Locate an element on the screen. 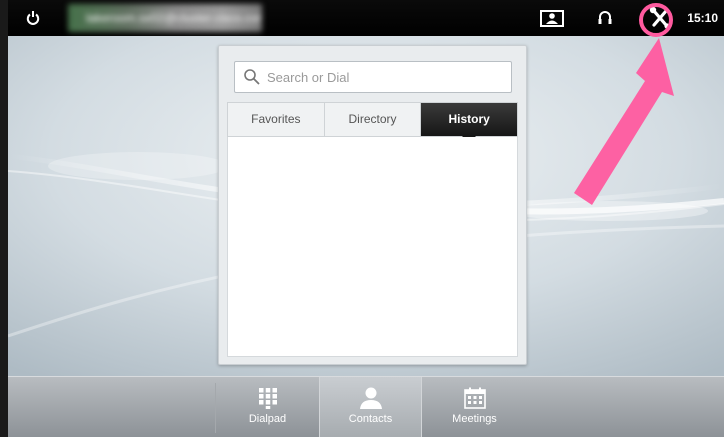 The image size is (724, 437). system-name: lakeroom.sx02@cluster.cisco.com is located at coordinates (165, 18).